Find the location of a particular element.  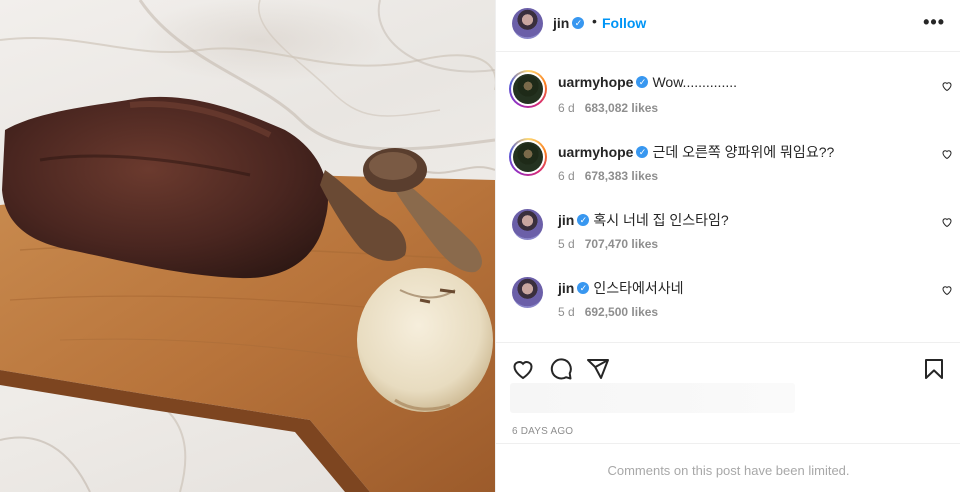

author-username: jin ✓ is located at coordinates (569, 23).